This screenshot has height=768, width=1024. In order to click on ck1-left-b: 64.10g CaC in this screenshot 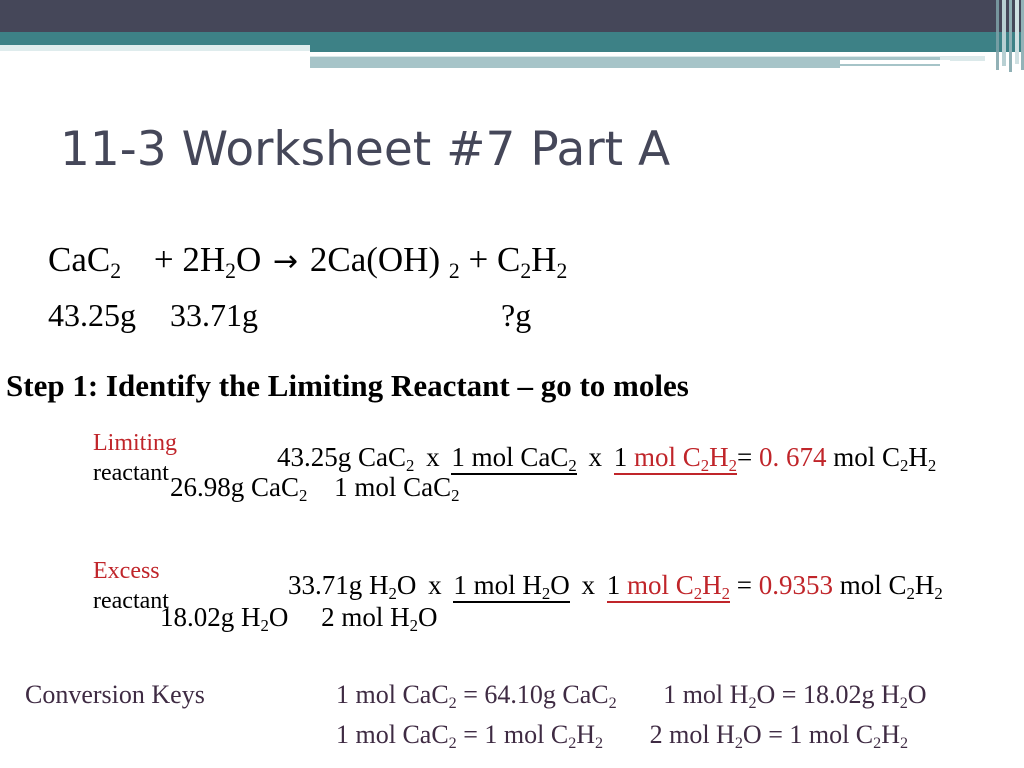, I will do `click(546, 694)`.